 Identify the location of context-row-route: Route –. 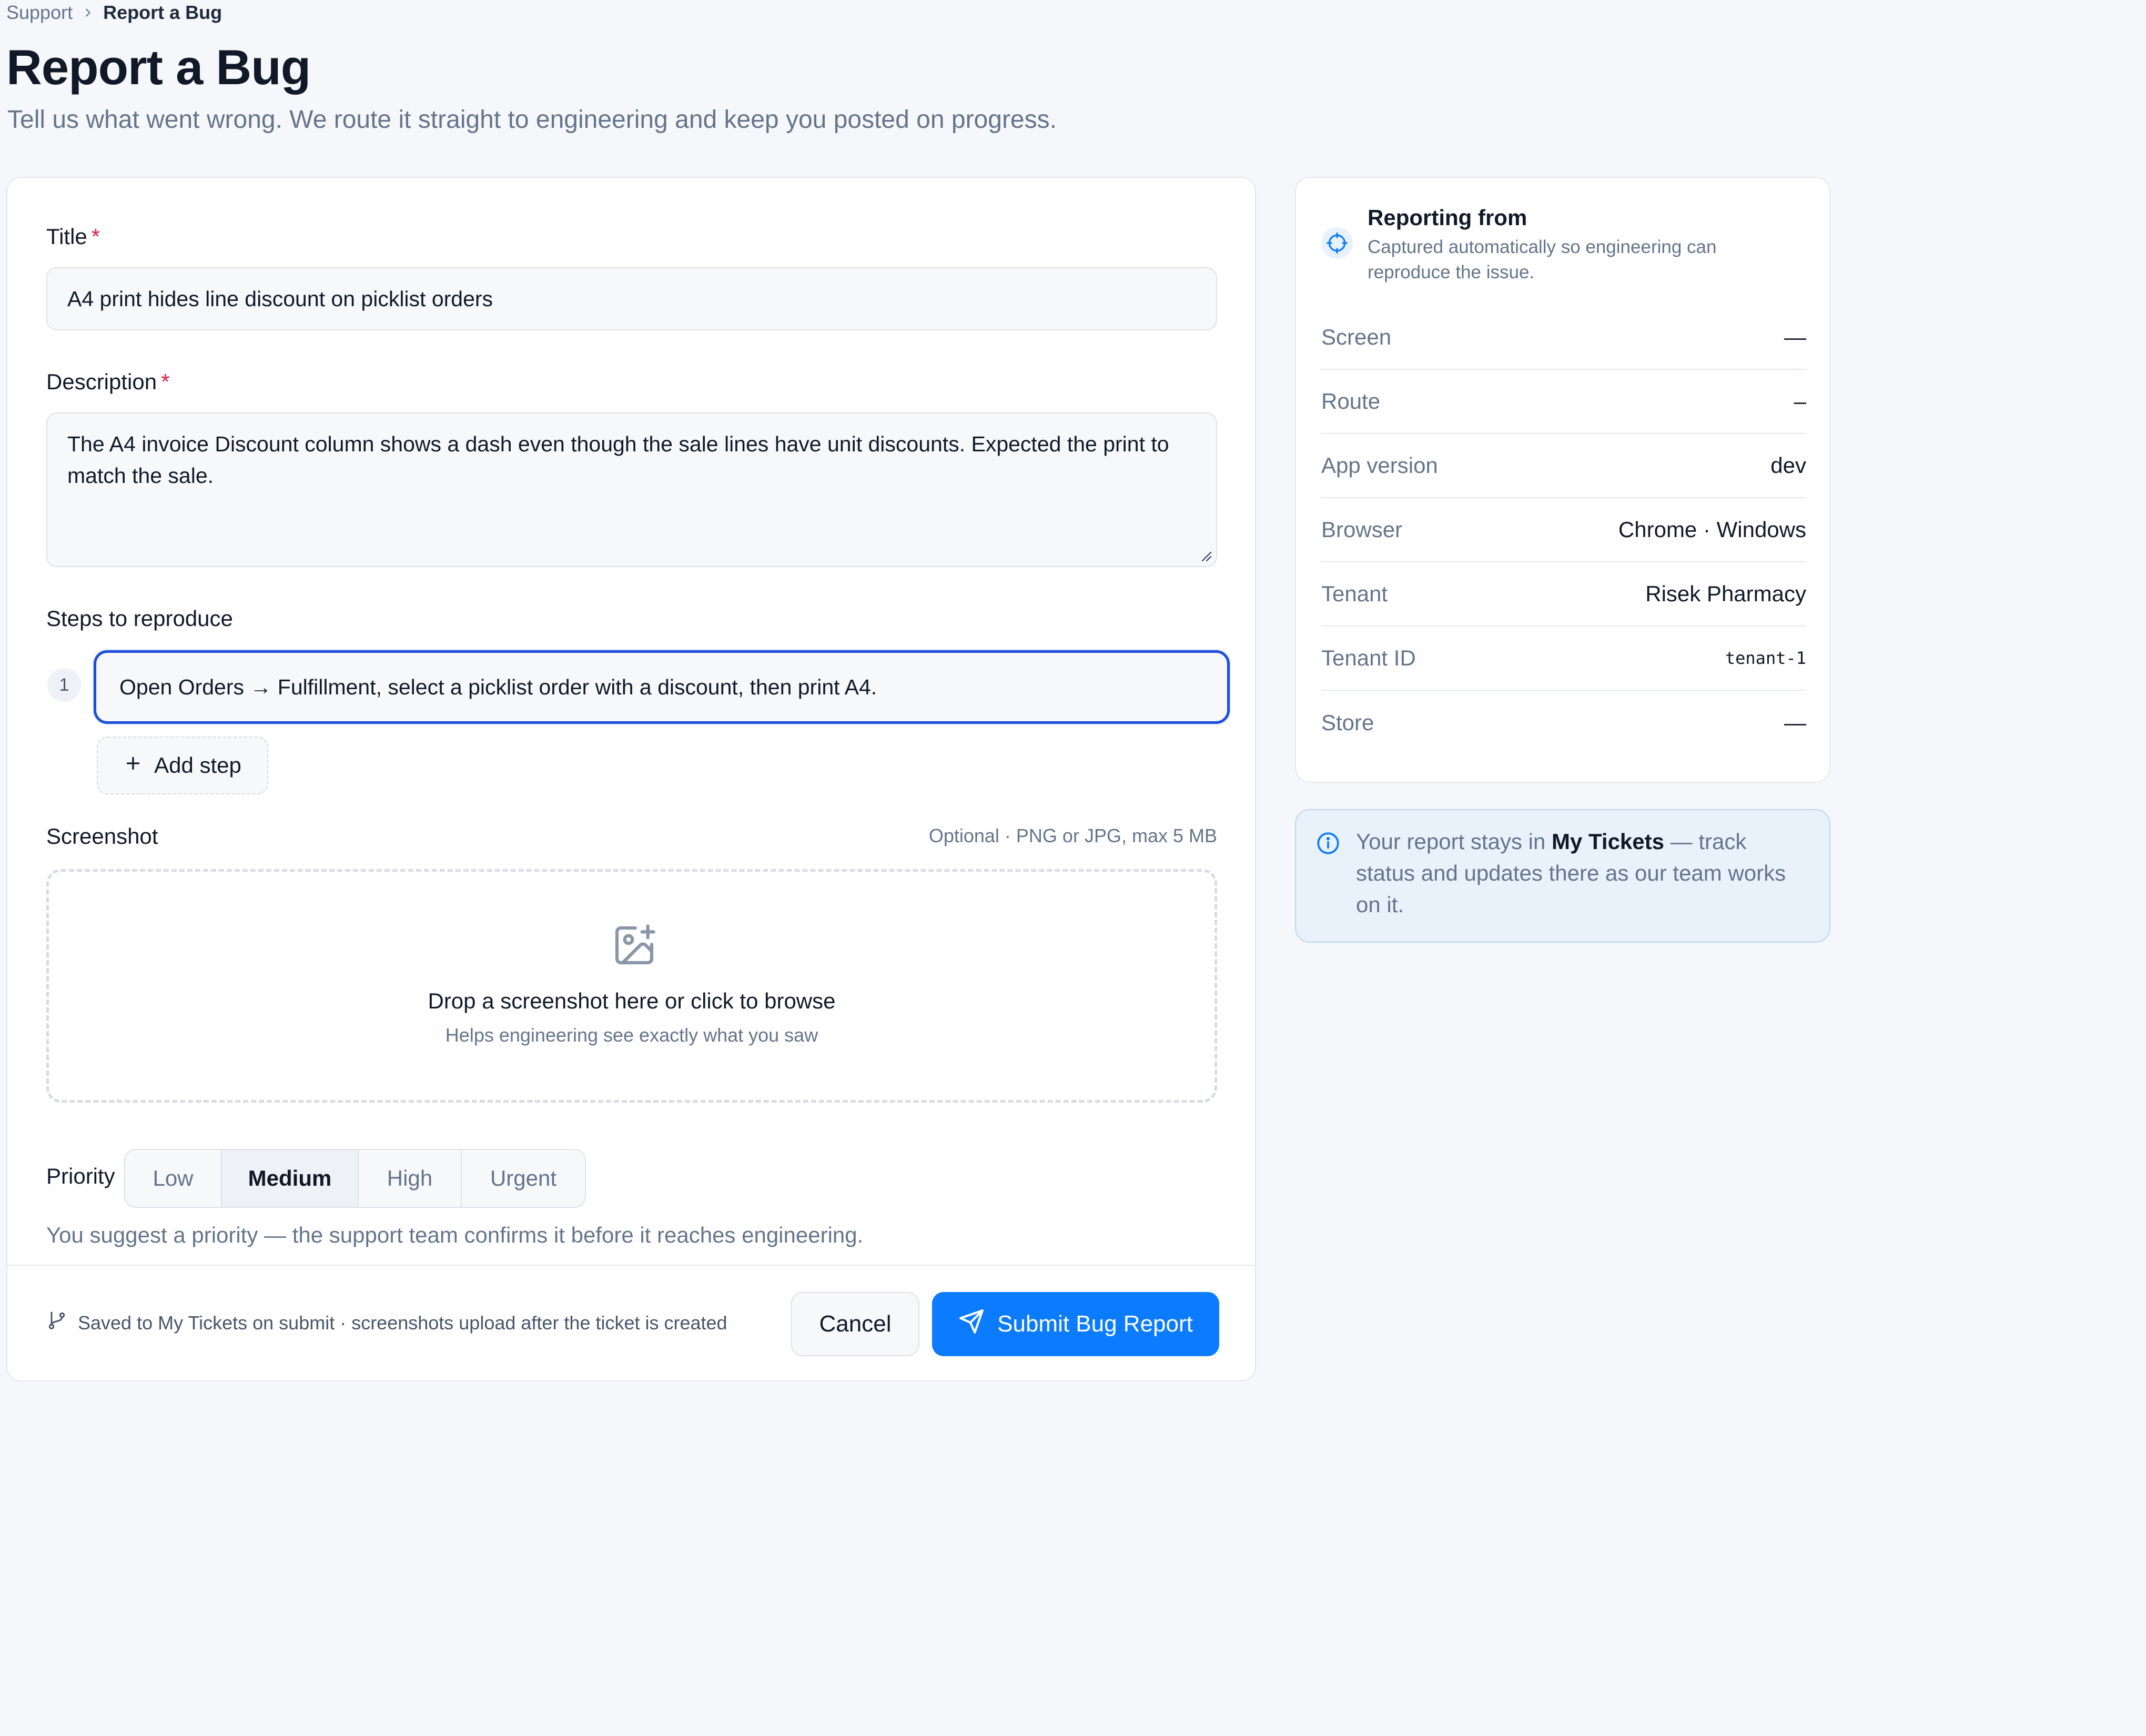
(1563, 402).